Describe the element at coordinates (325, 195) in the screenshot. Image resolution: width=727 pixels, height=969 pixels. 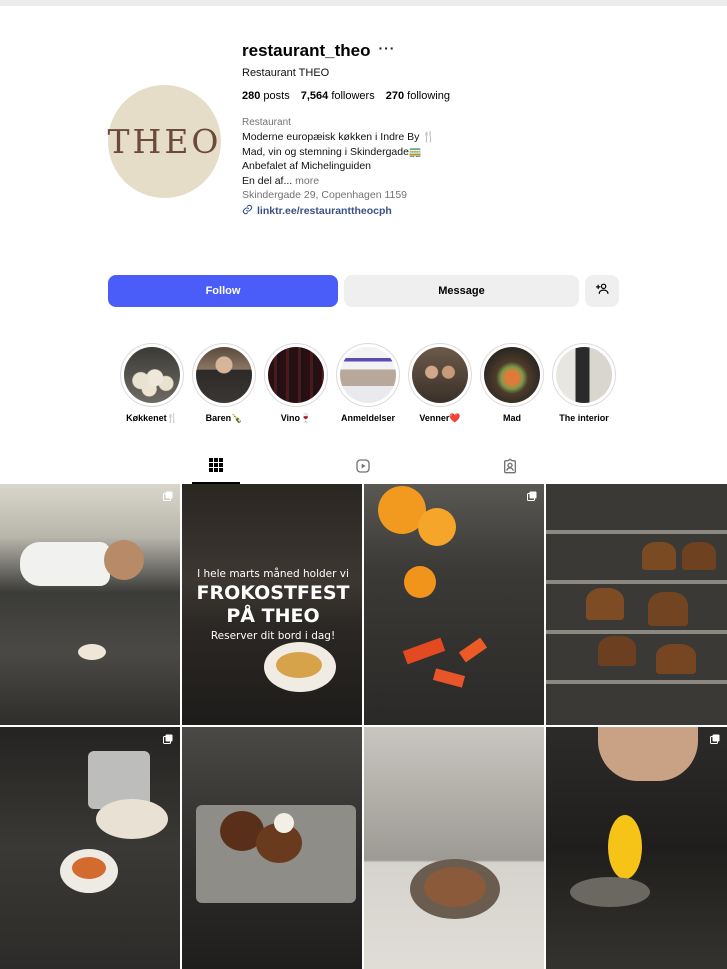
I see `profile-address: Skindergade 29, Copenhagen 1159` at that location.